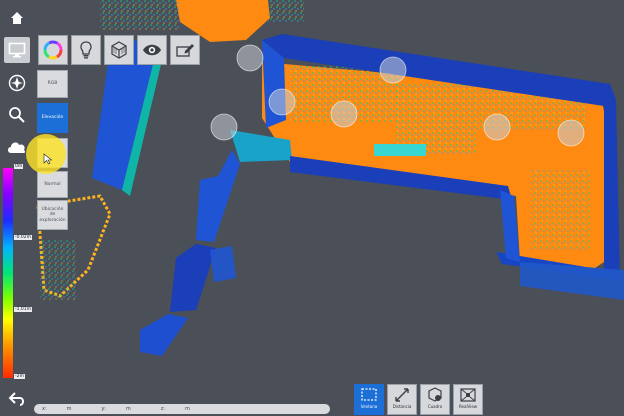 The image size is (624, 416). I want to click on coordinate-readout: x: m y: m z: m, so click(182, 409).